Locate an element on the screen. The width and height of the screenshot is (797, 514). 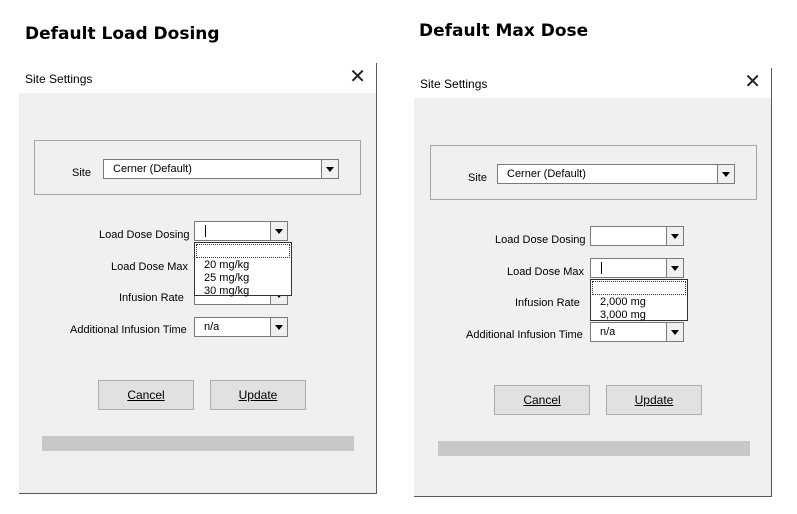
left-site-select: Cerner (Default) is located at coordinates (221, 169).